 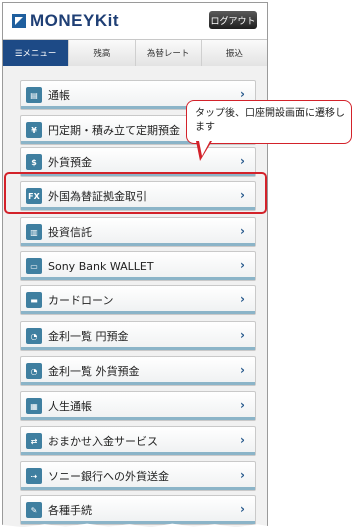 What do you see at coordinates (70, 162) in the screenshot?
I see `menu-item-label: 外貨預金` at bounding box center [70, 162].